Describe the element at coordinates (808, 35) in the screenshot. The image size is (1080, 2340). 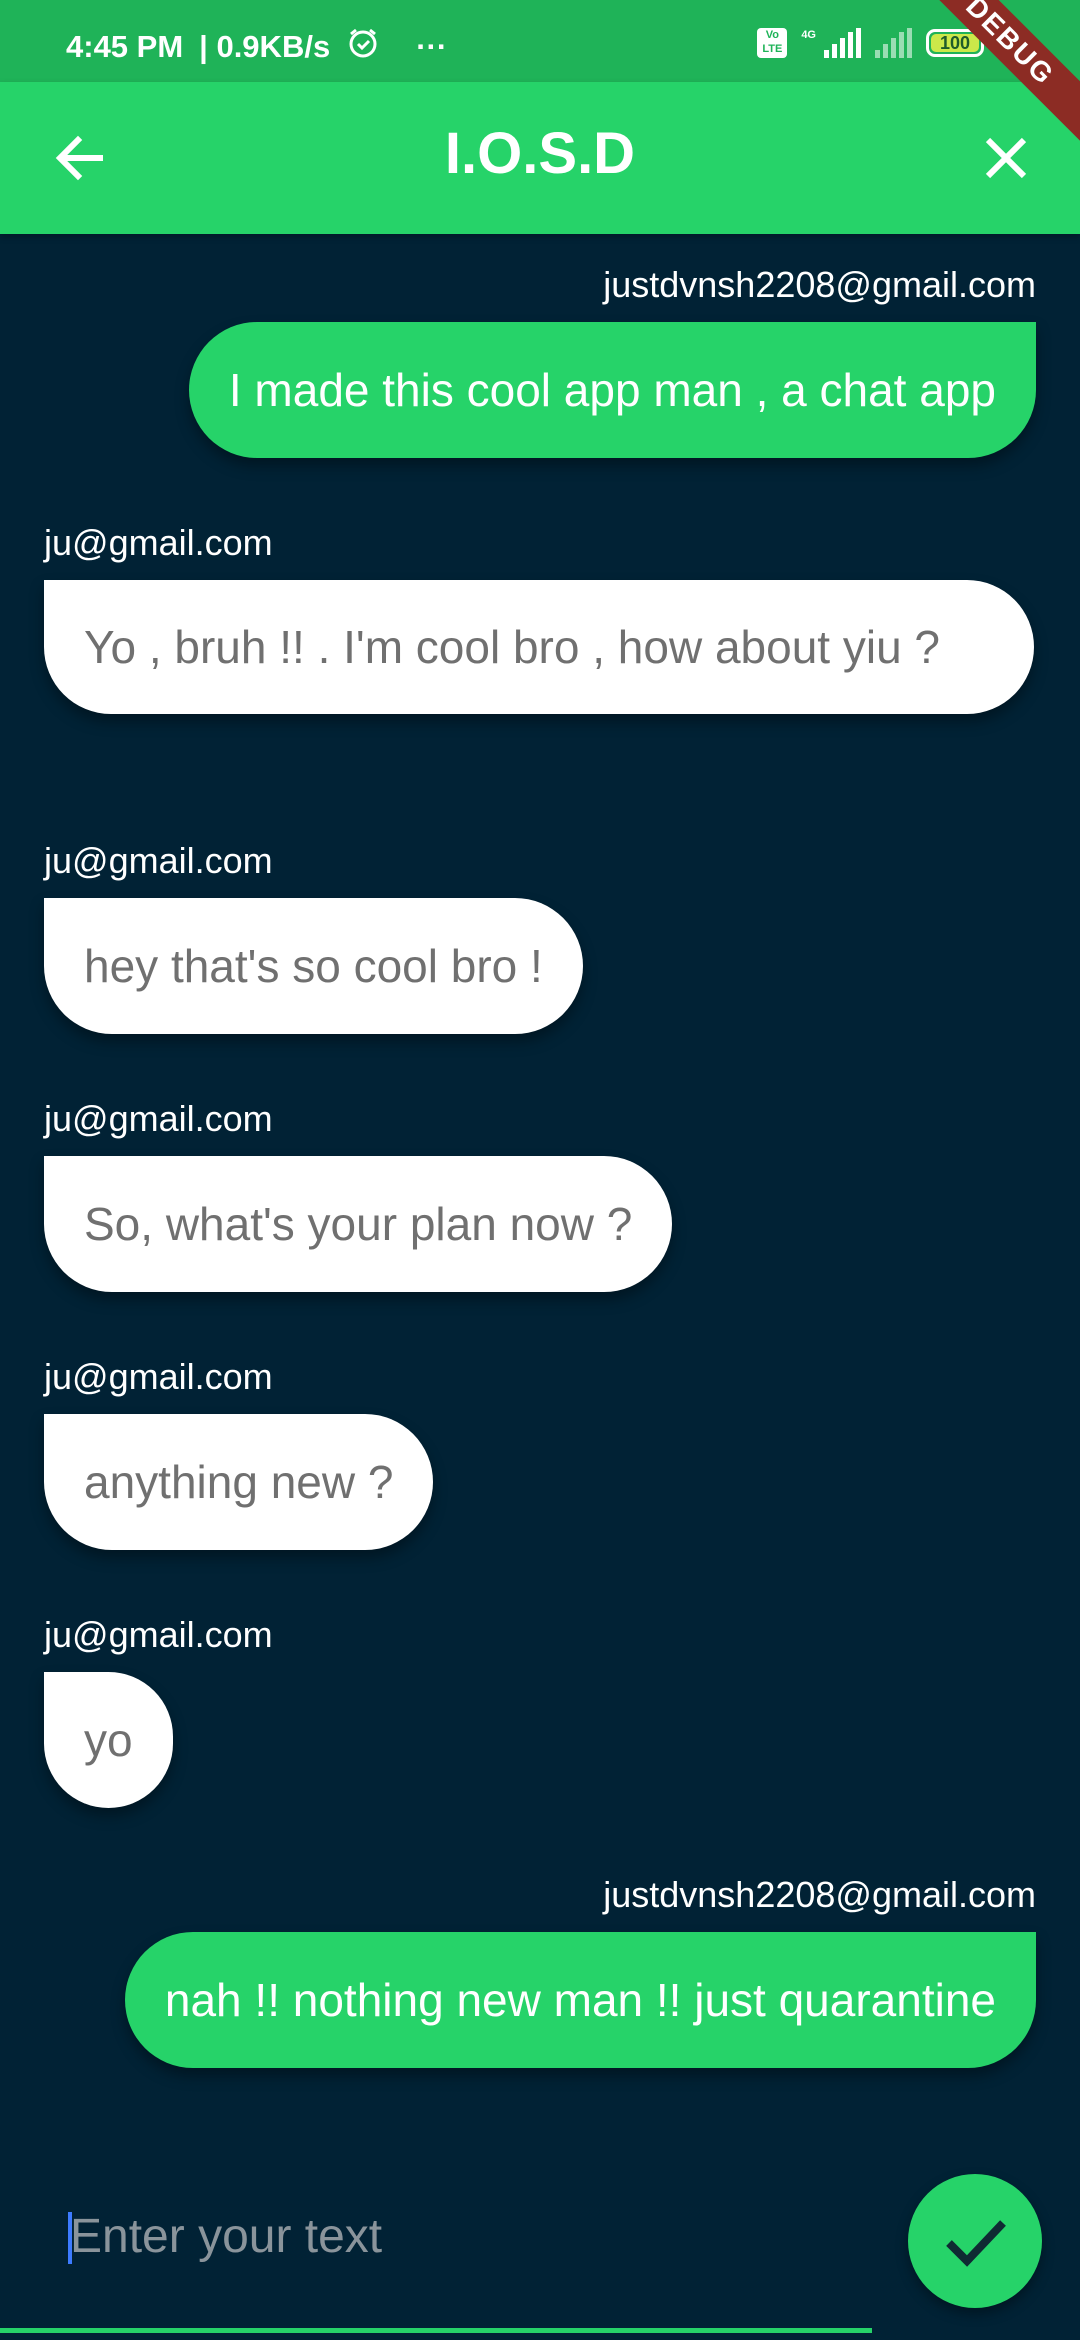
I see `network-type: 4G` at that location.